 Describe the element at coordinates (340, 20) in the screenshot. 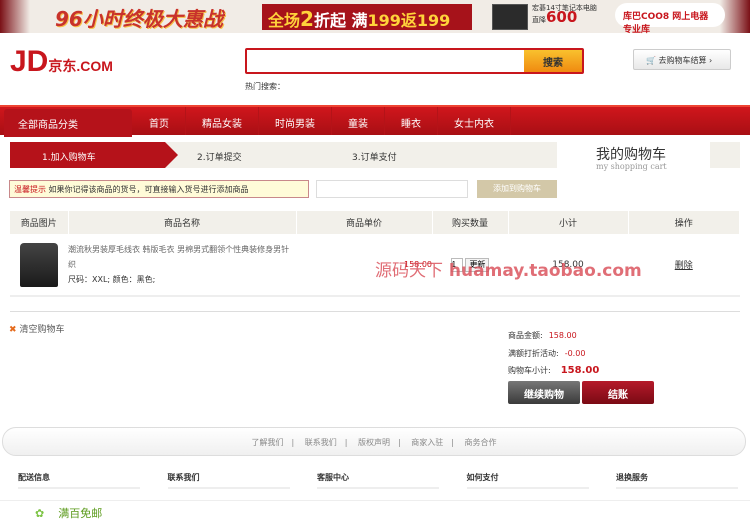

I see `offer-mid: 折起 满` at that location.